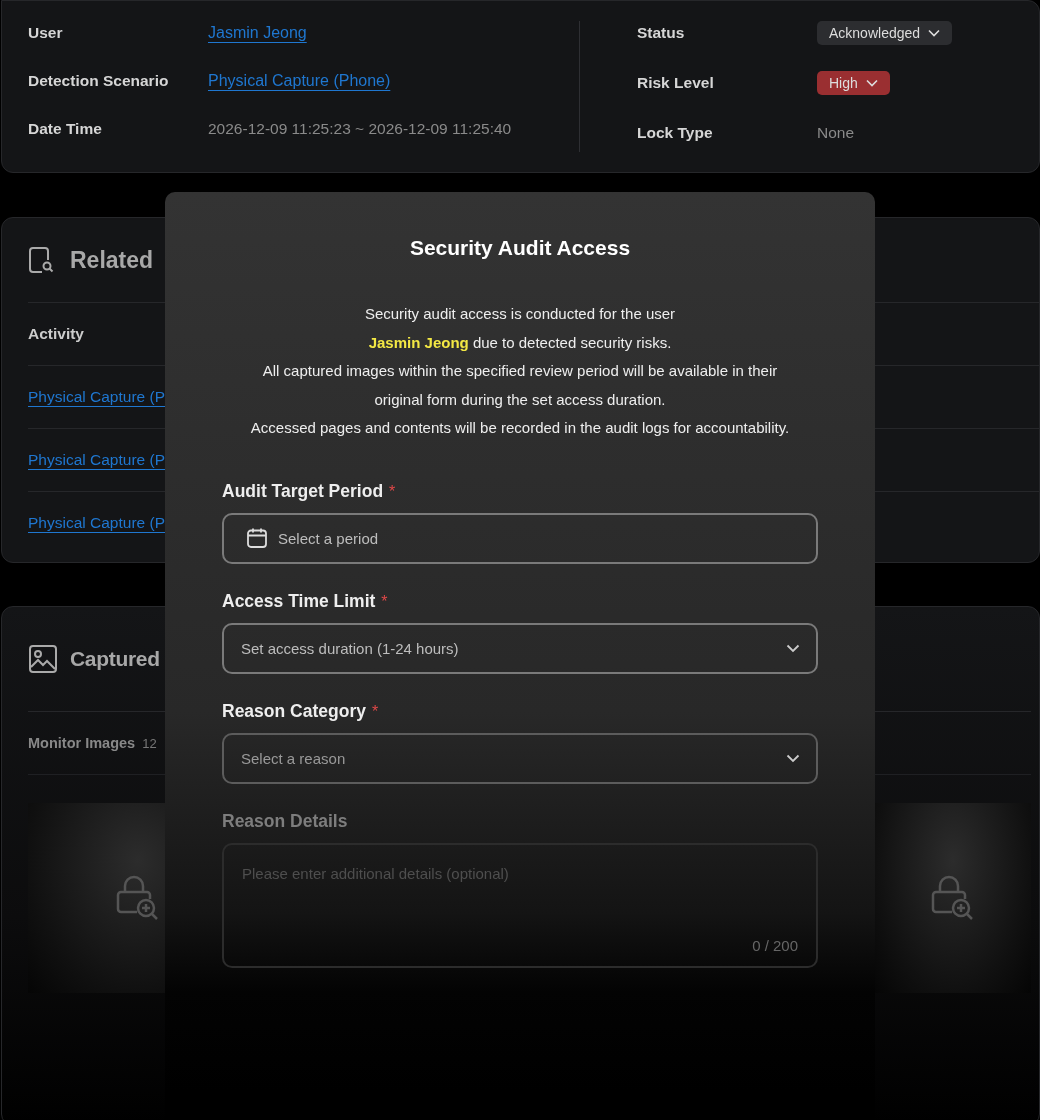  What do you see at coordinates (99, 80) in the screenshot?
I see `field-label: Detection Scenario` at bounding box center [99, 80].